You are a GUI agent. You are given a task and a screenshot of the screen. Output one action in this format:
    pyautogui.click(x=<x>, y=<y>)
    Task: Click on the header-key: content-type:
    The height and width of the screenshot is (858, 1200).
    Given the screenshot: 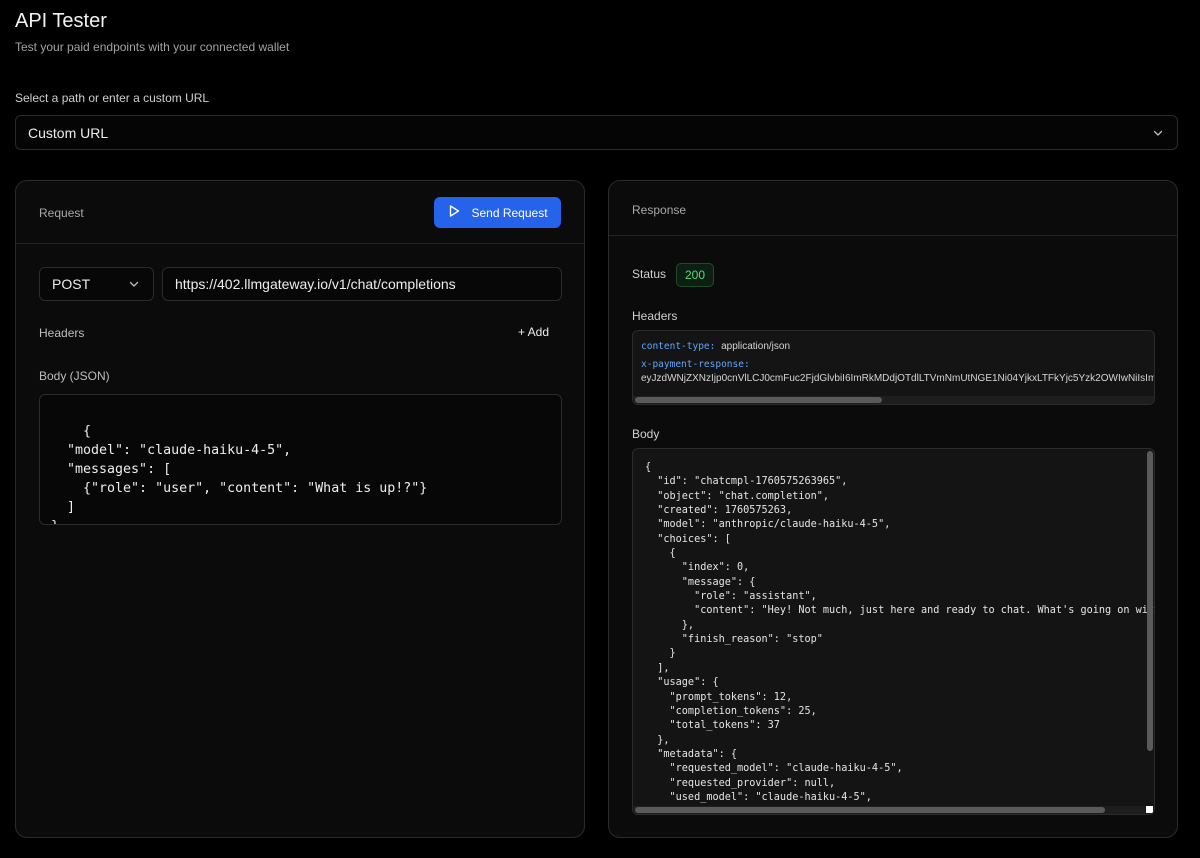 What is the action you would take?
    pyautogui.click(x=678, y=346)
    